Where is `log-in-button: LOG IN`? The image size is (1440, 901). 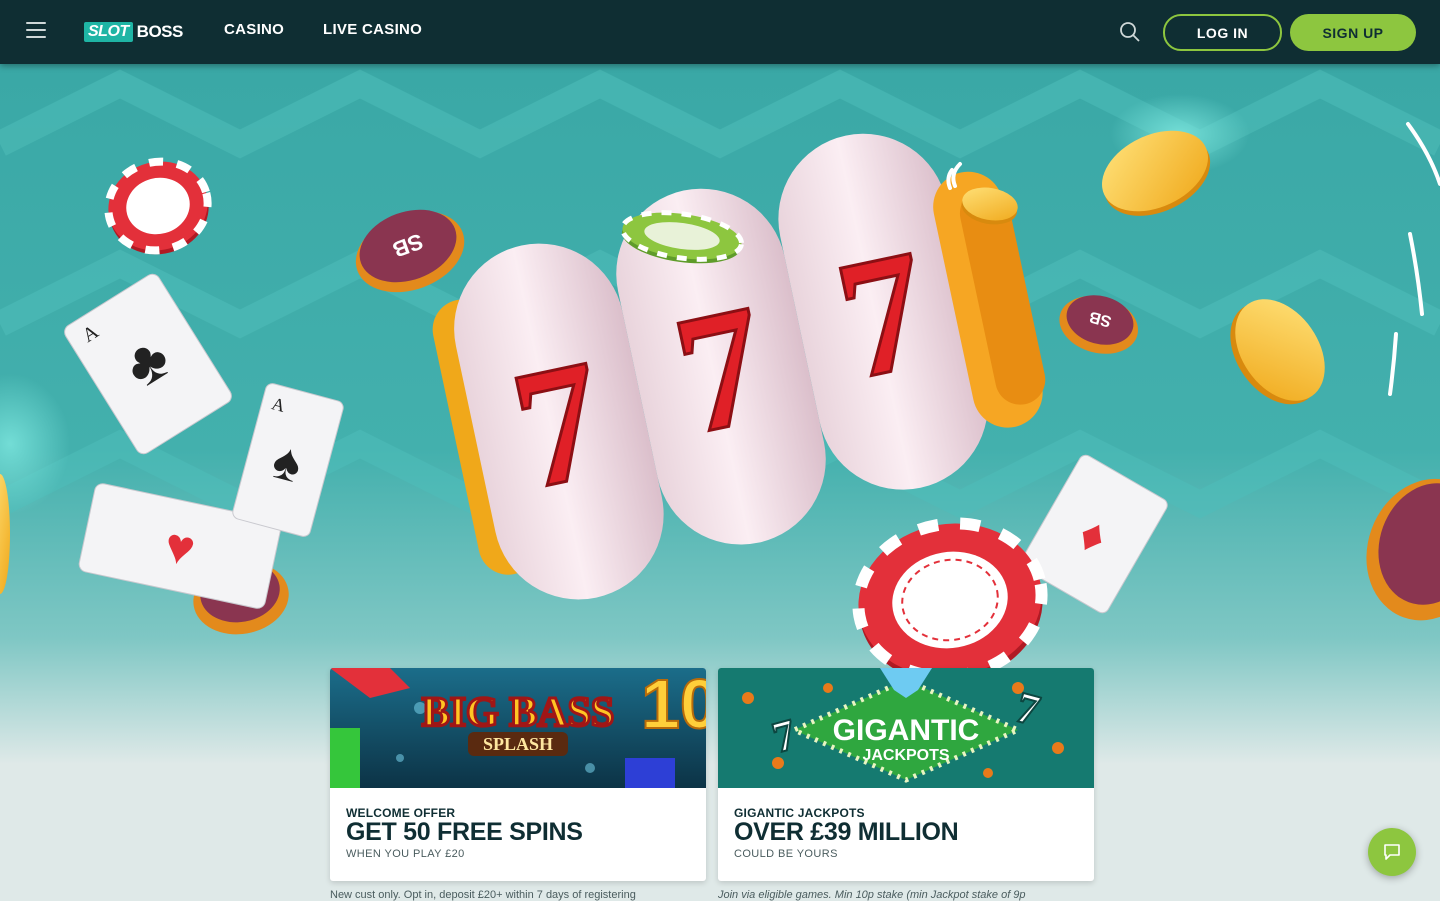 log-in-button: LOG IN is located at coordinates (1222, 32).